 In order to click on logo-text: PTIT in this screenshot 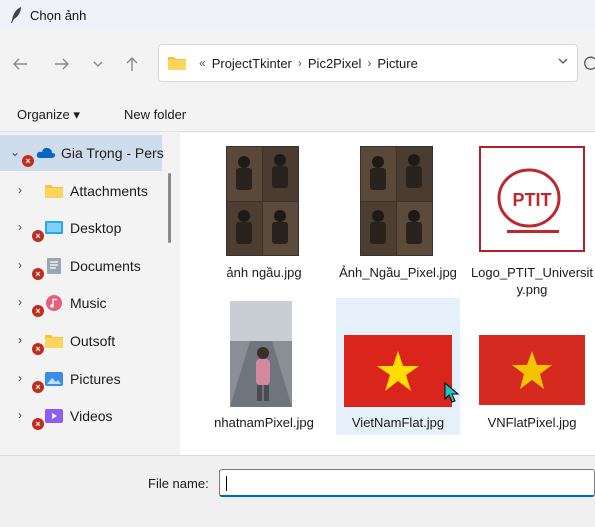, I will do `click(532, 200)`.